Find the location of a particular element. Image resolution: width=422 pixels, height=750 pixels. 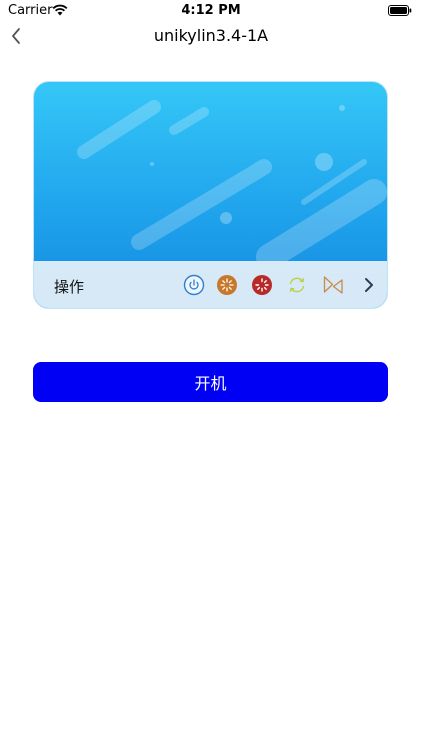

restart-button is located at coordinates (227, 285).